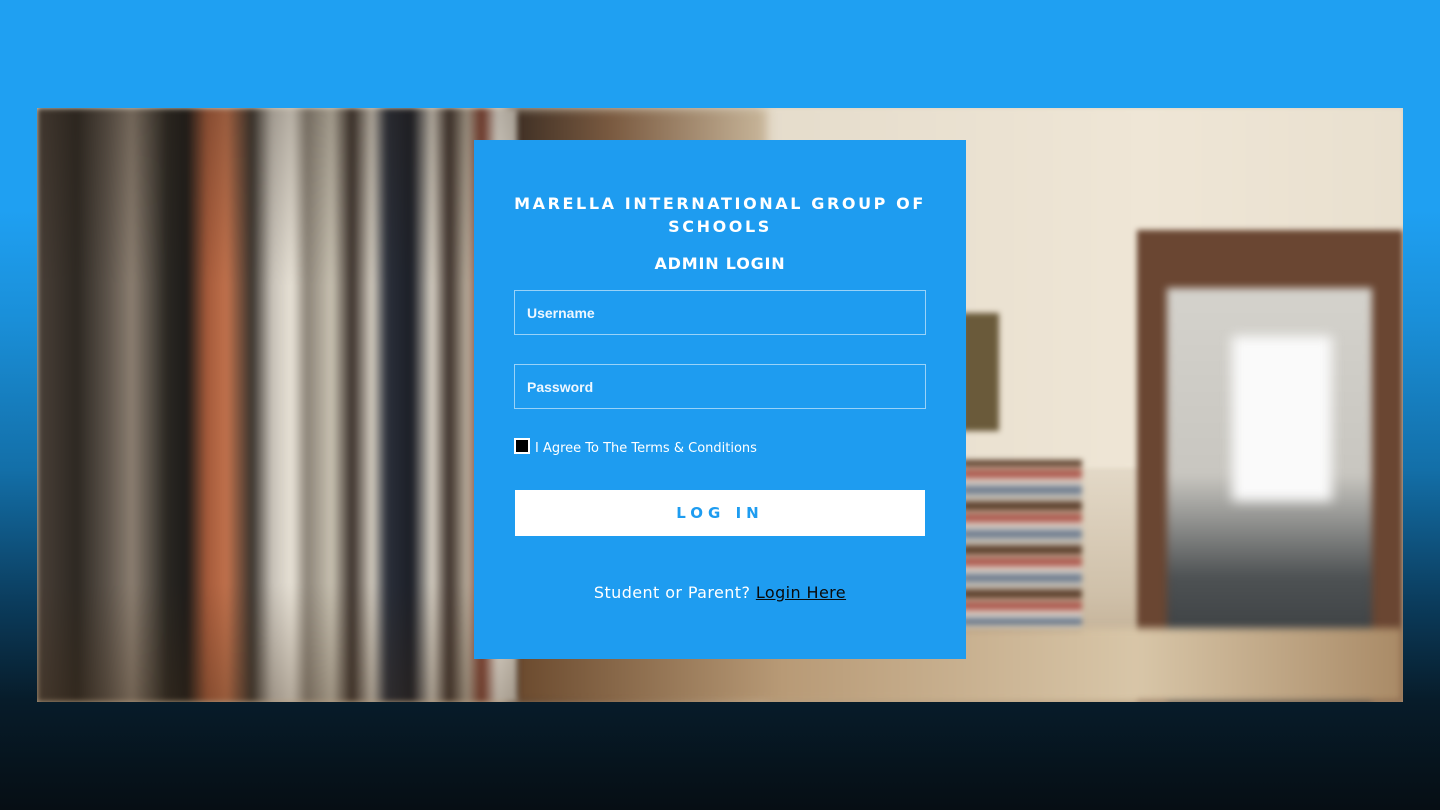 Image resolution: width=1440 pixels, height=810 pixels. Describe the element at coordinates (646, 448) in the screenshot. I see `terms-label: I Agree To The Terms & Conditions` at that location.